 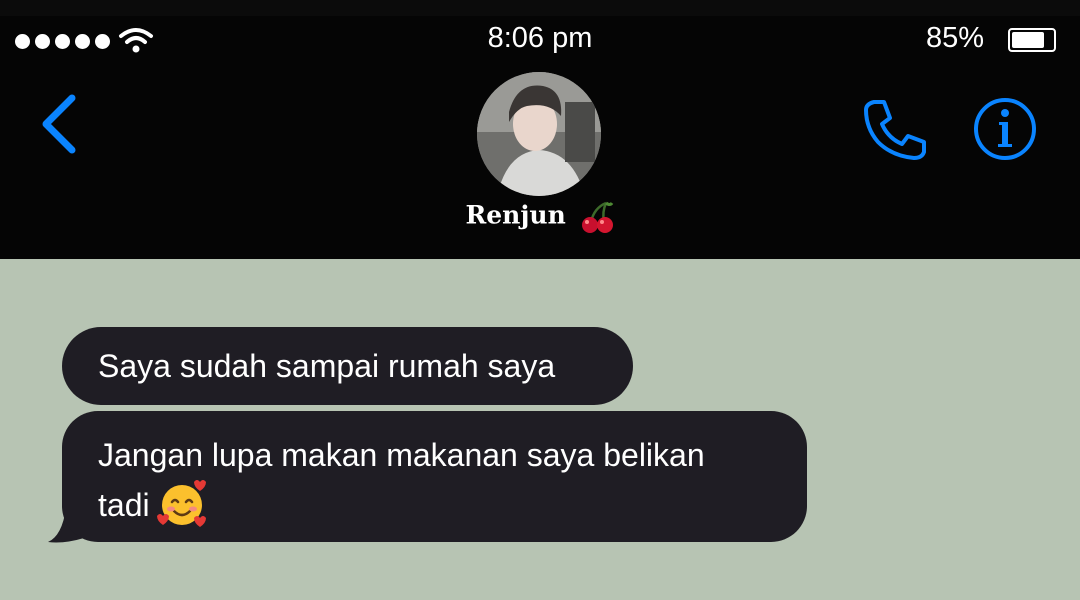 What do you see at coordinates (327, 366) in the screenshot?
I see `message-text: Saya sudah sampai rumah saya` at bounding box center [327, 366].